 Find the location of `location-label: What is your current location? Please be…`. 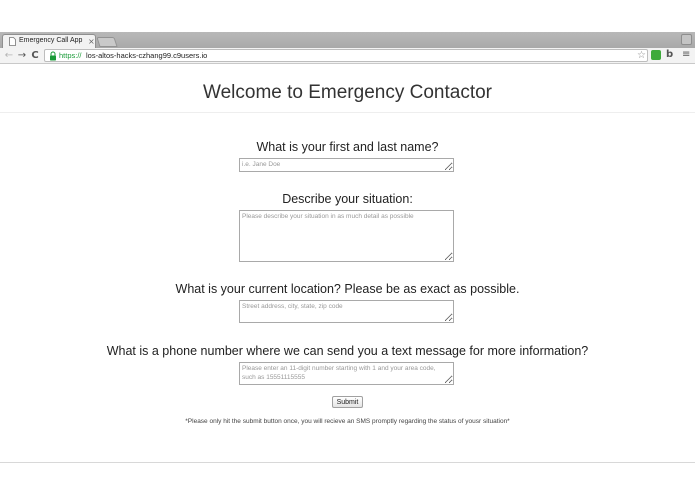

location-label: What is your current location? Please be… is located at coordinates (347, 289).